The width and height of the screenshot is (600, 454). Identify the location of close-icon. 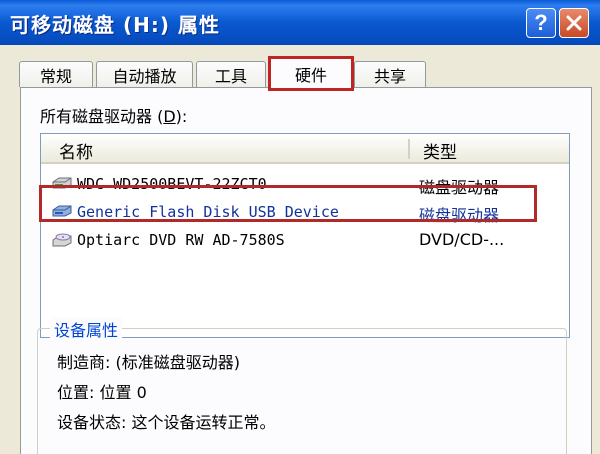
(574, 23).